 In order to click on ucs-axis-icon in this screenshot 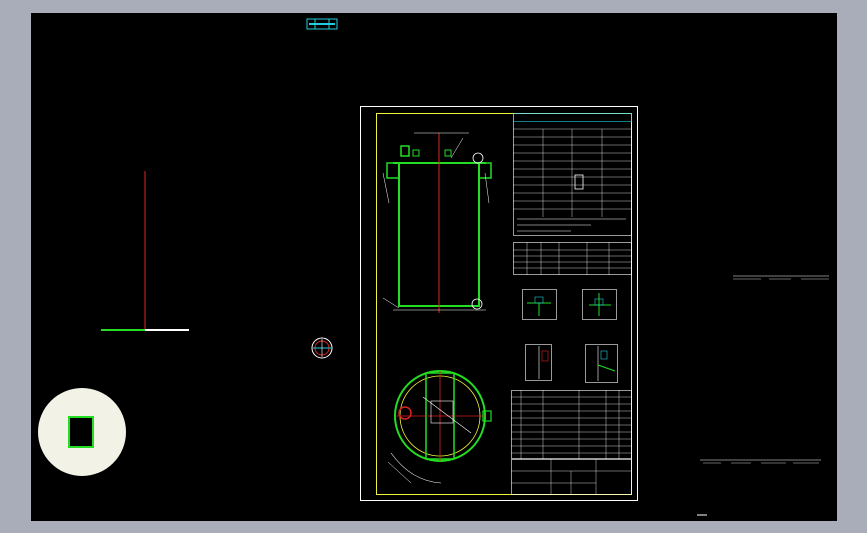, I will do `click(145, 251)`.